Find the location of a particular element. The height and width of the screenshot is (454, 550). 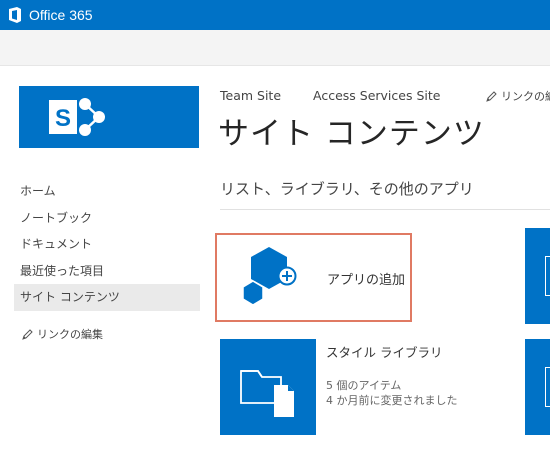

folder-document-icon is located at coordinates (267, 393).